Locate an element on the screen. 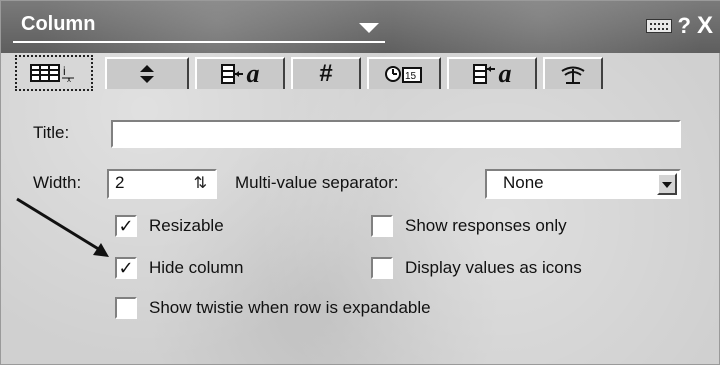  separator-value: None is located at coordinates (523, 182).